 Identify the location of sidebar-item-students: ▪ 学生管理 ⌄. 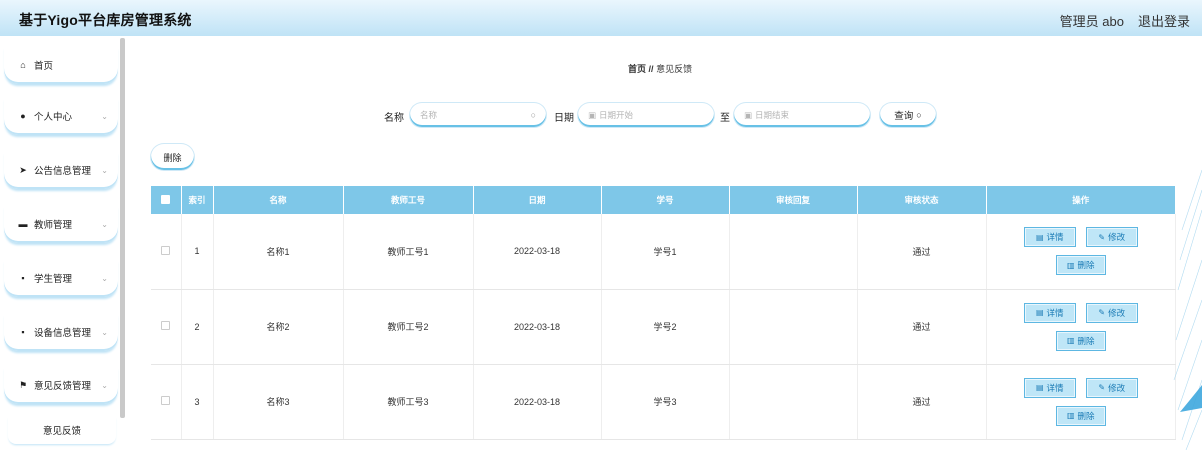
(61, 278).